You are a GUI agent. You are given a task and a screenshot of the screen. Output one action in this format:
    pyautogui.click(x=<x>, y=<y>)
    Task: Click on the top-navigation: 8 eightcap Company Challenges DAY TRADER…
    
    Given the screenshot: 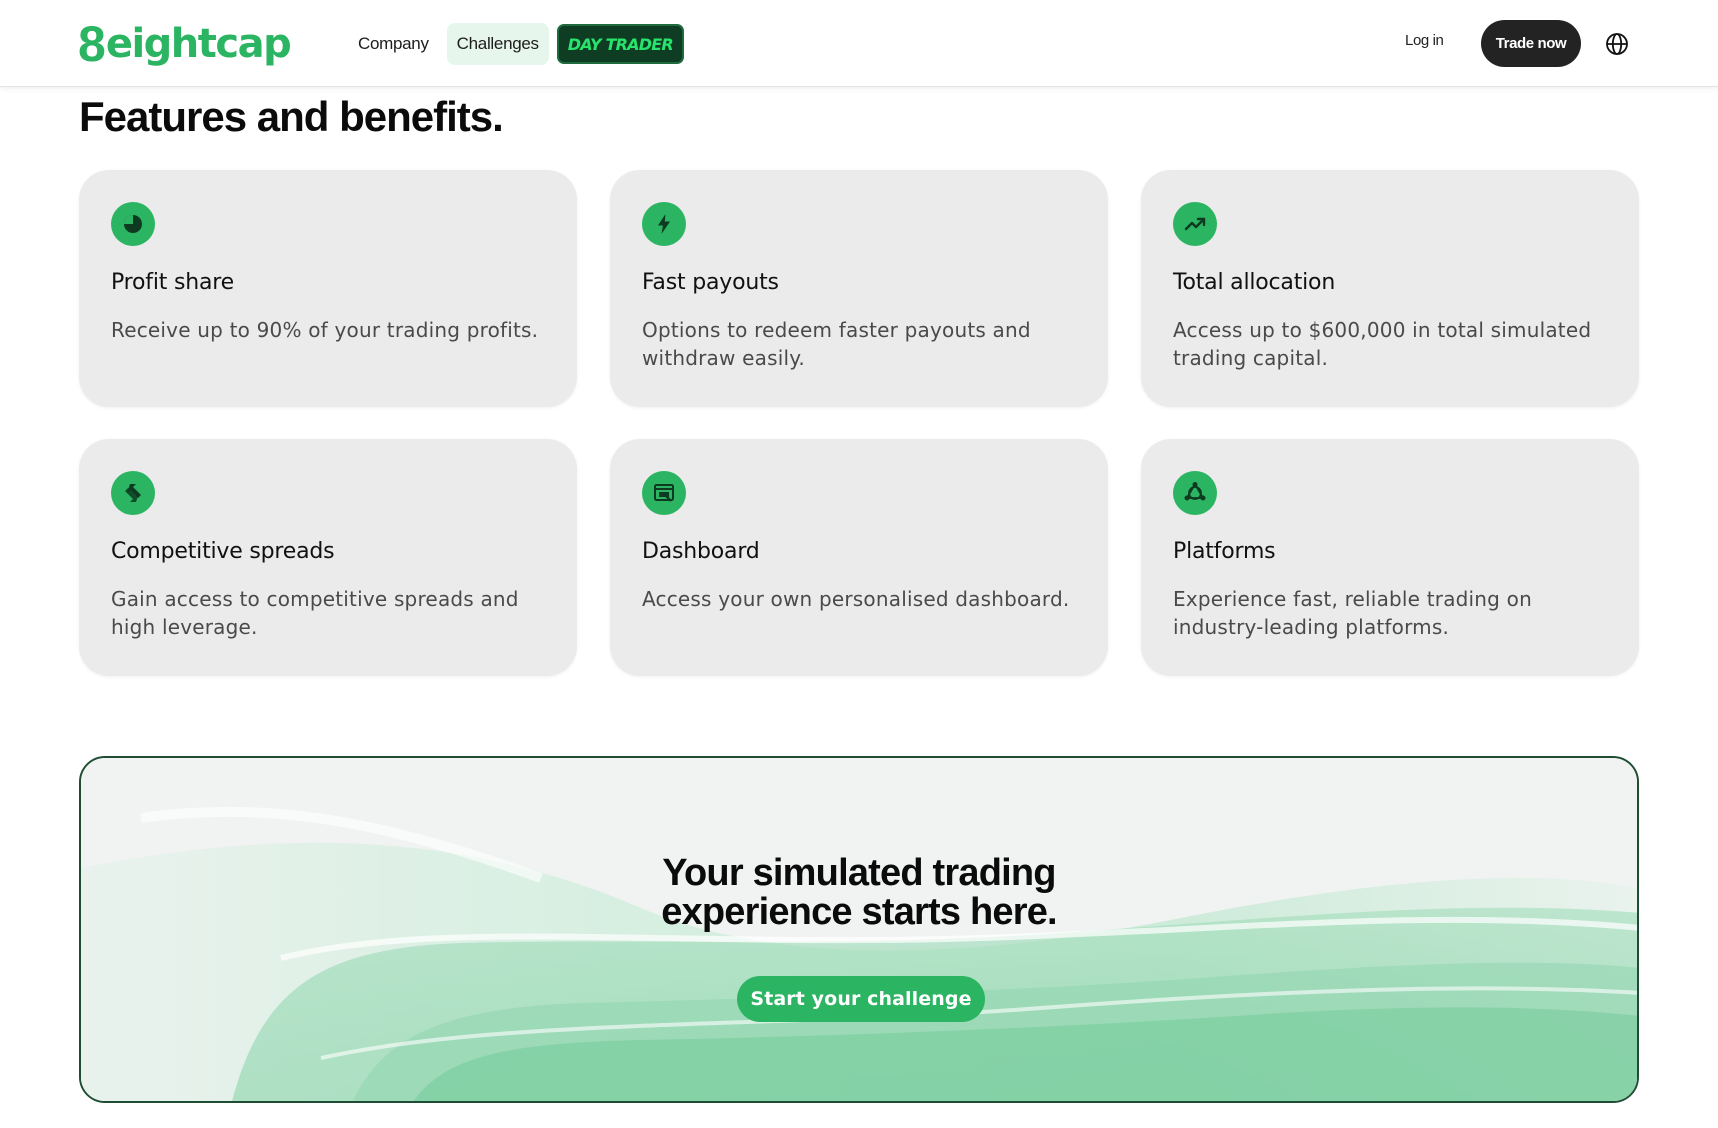 What is the action you would take?
    pyautogui.click(x=859, y=43)
    